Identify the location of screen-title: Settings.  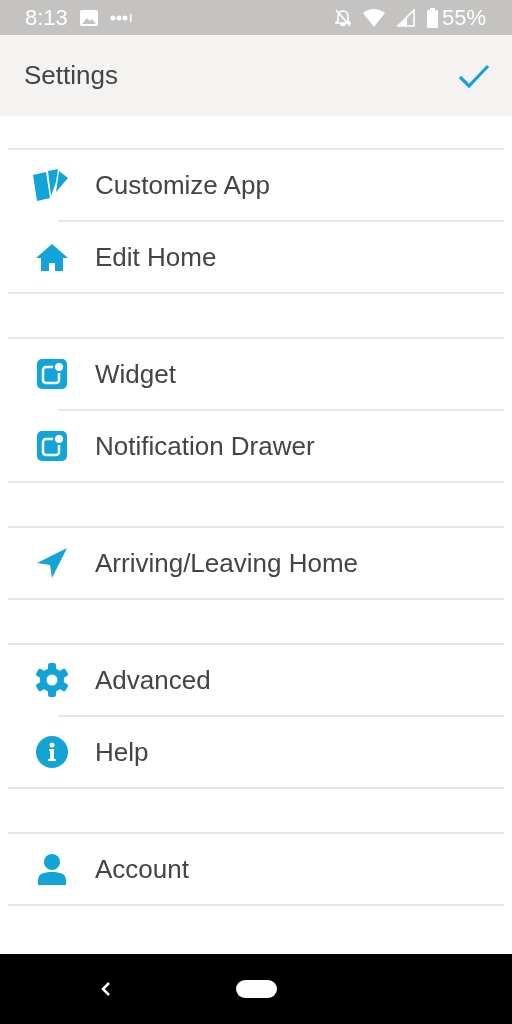
(71, 75).